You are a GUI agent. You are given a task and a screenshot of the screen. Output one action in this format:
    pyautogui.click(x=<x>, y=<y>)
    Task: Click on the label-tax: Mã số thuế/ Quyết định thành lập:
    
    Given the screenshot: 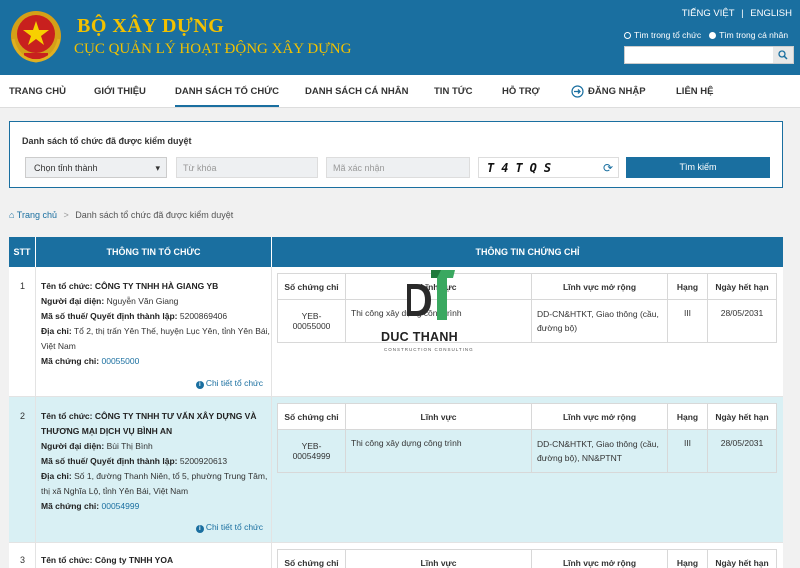 What is the action you would take?
    pyautogui.click(x=109, y=316)
    